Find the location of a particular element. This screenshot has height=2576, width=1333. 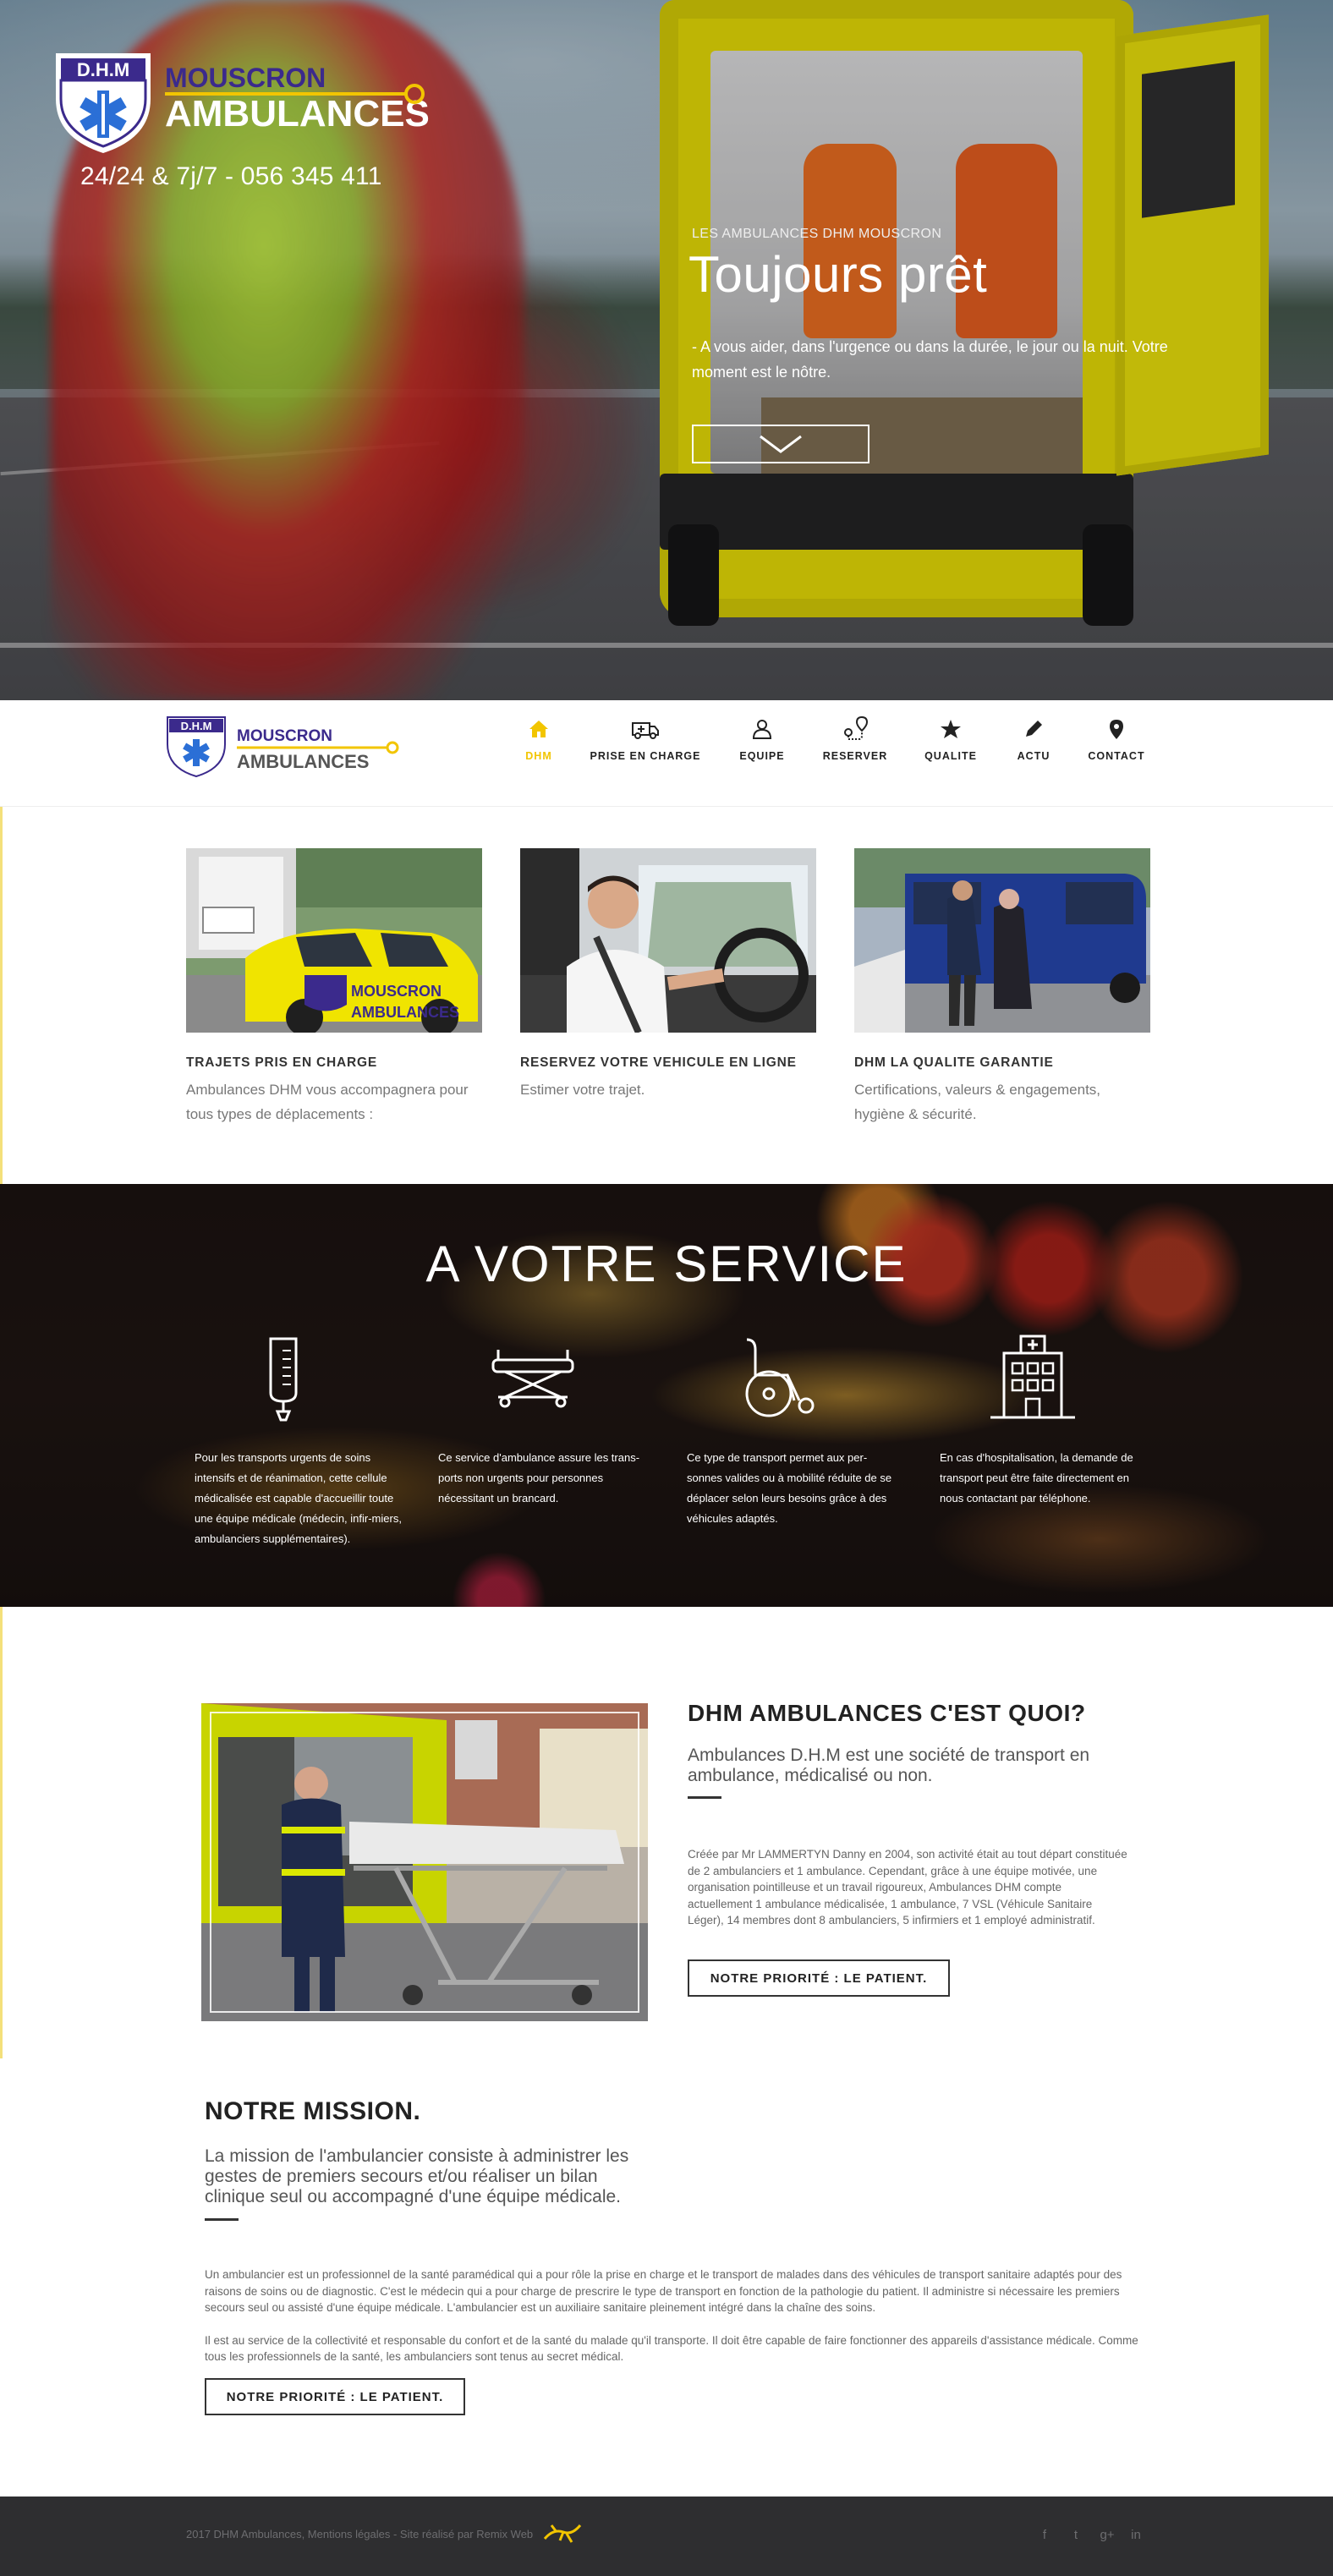

nav-logo-badge-text: D.H.M is located at coordinates (196, 726).